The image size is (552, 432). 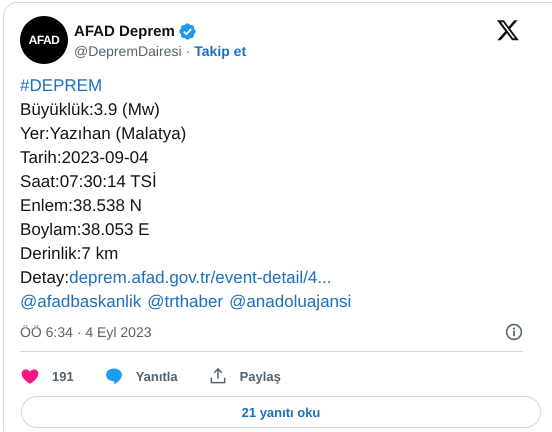 I want to click on author-handle: @DepremDairesi, so click(x=128, y=50).